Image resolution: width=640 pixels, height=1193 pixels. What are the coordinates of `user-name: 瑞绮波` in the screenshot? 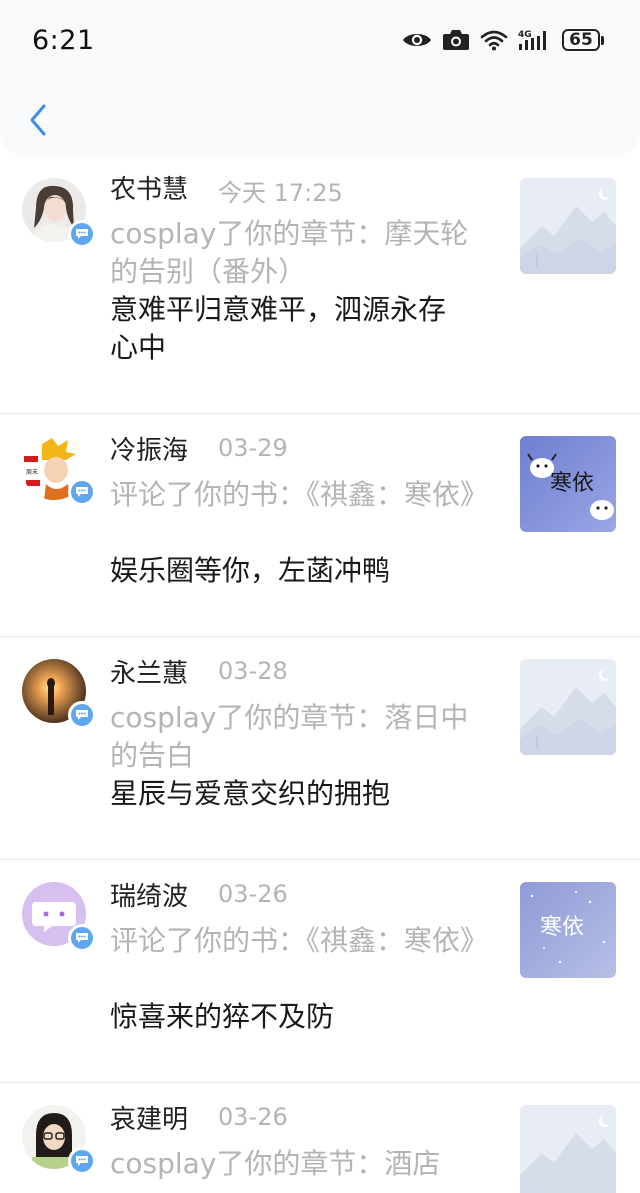 It's located at (149, 894).